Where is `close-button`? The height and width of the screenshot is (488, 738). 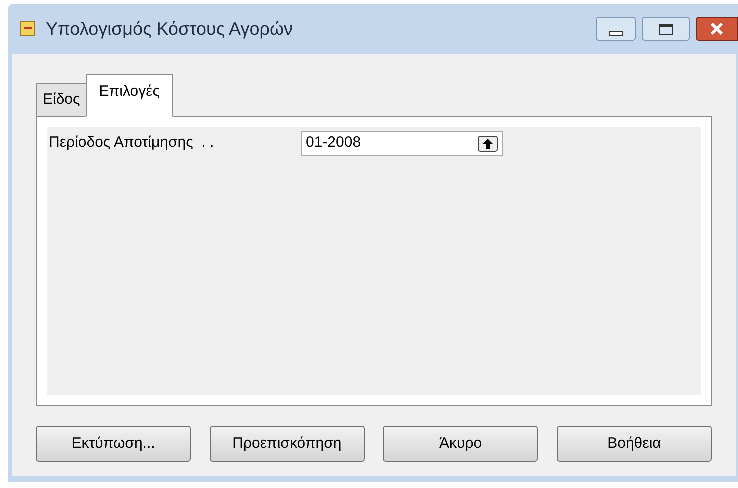 close-button is located at coordinates (717, 29).